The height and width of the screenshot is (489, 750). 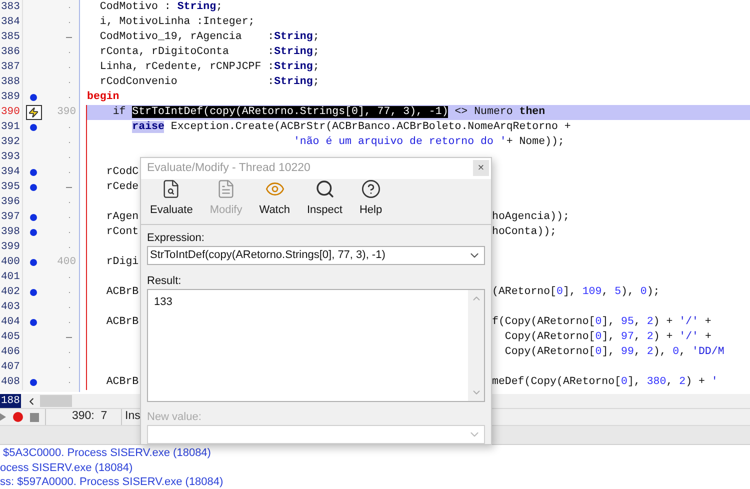 What do you see at coordinates (10, 352) in the screenshot?
I see `line-number: 406` at bounding box center [10, 352].